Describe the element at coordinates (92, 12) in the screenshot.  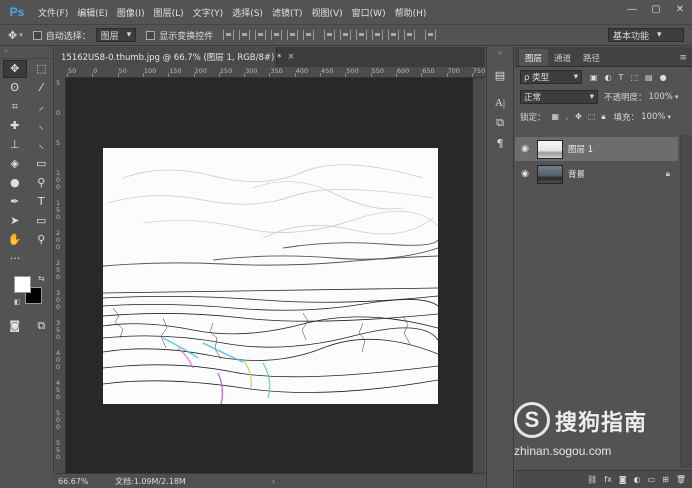
I see `menu-edit: 编辑(E)` at that location.